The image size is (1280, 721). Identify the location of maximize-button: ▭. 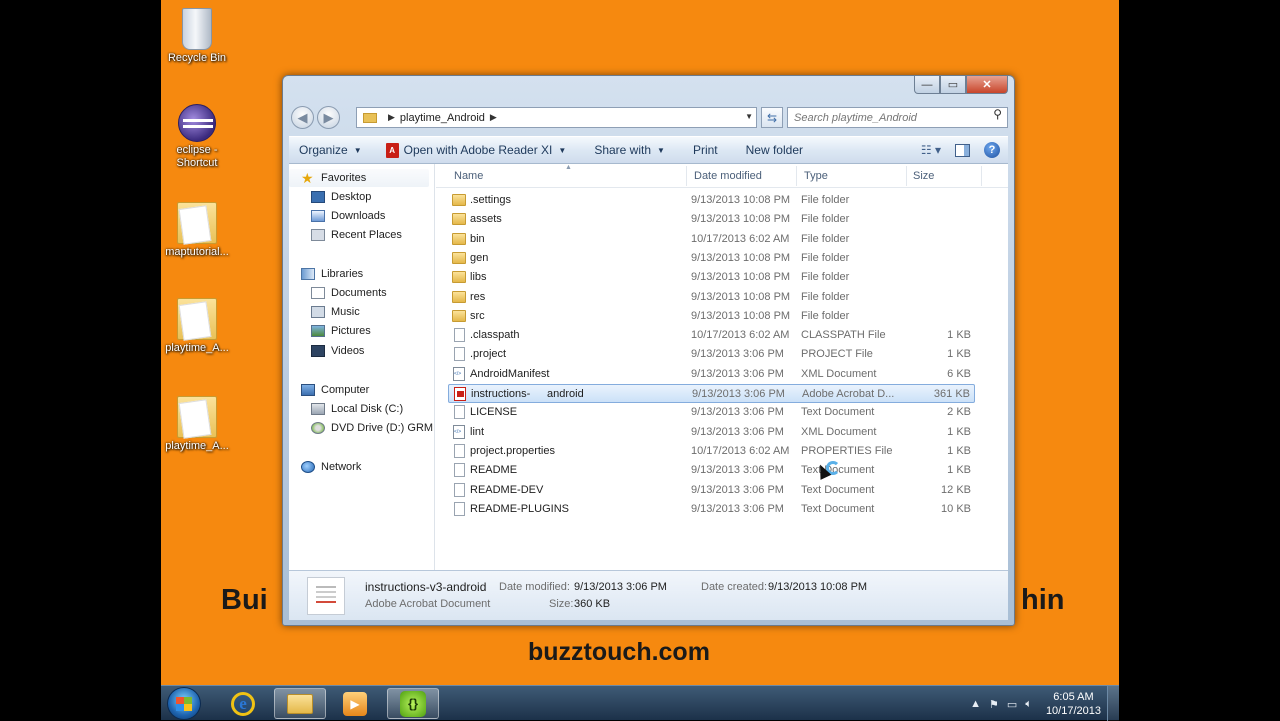
(953, 85).